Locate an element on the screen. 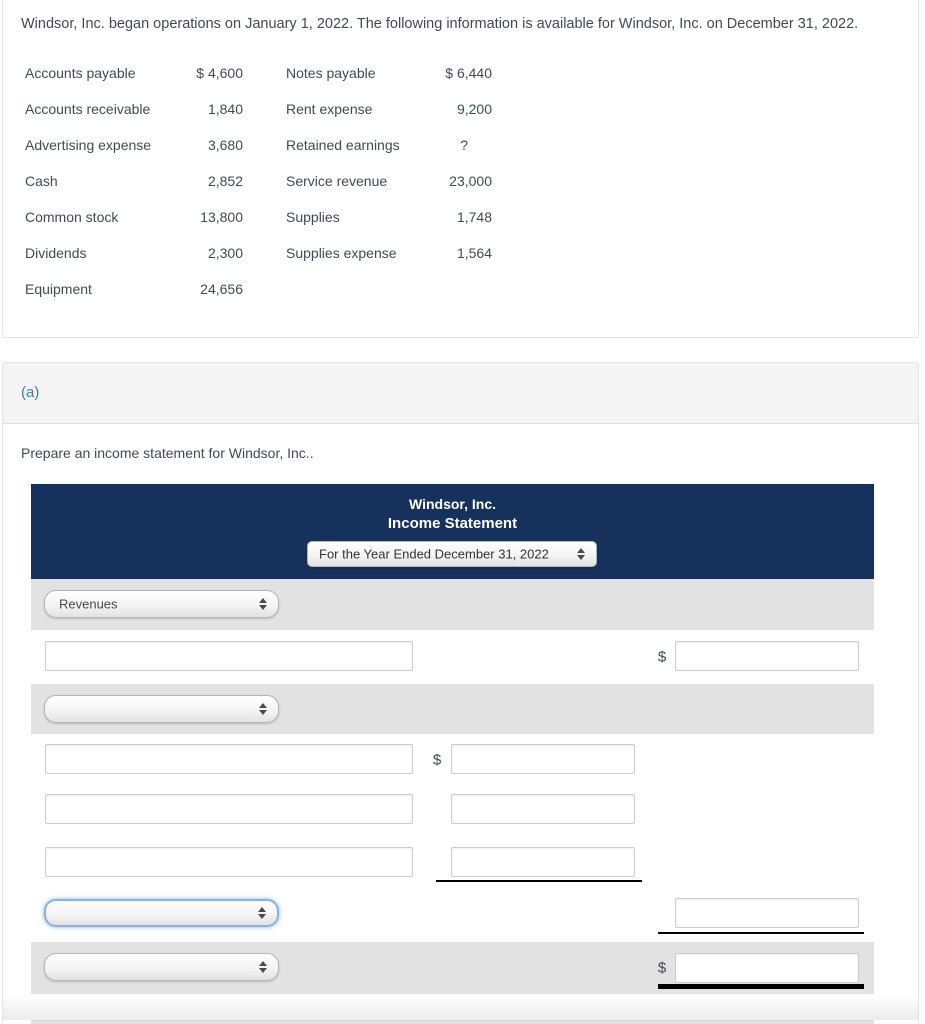  account-table-row: Dividends 2,300 Supplies expense 1,564 is located at coordinates (460, 255).